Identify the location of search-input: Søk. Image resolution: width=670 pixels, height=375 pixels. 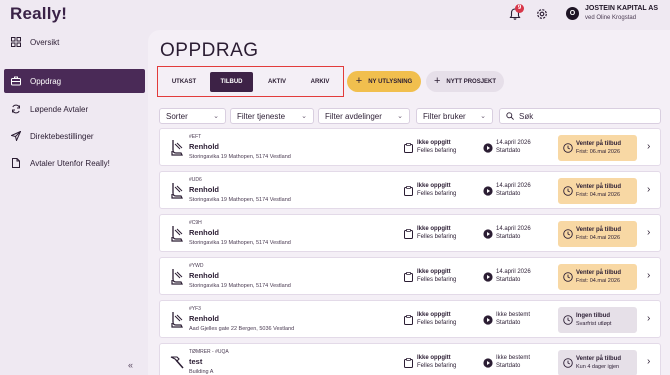
(580, 116).